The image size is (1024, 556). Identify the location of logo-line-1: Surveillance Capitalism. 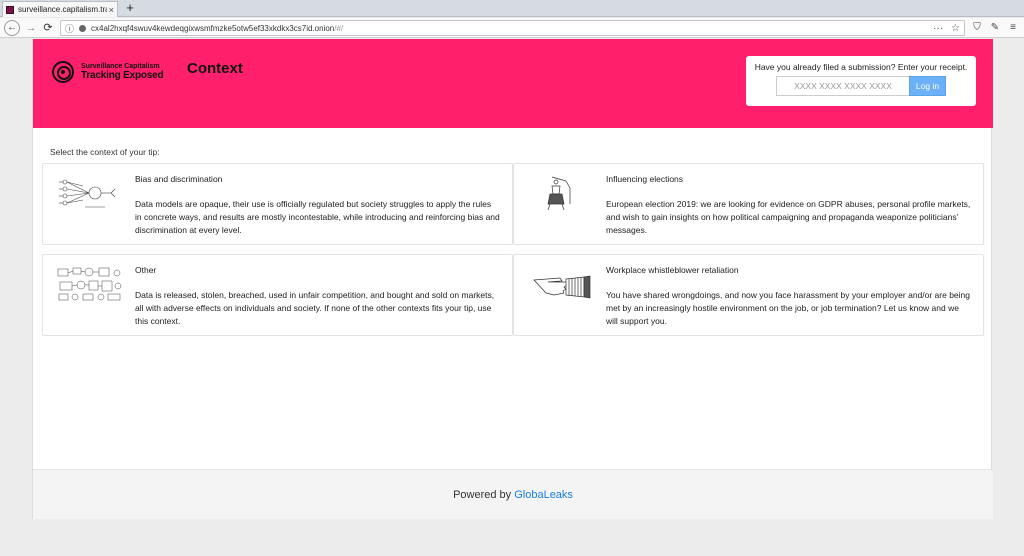
(120, 66).